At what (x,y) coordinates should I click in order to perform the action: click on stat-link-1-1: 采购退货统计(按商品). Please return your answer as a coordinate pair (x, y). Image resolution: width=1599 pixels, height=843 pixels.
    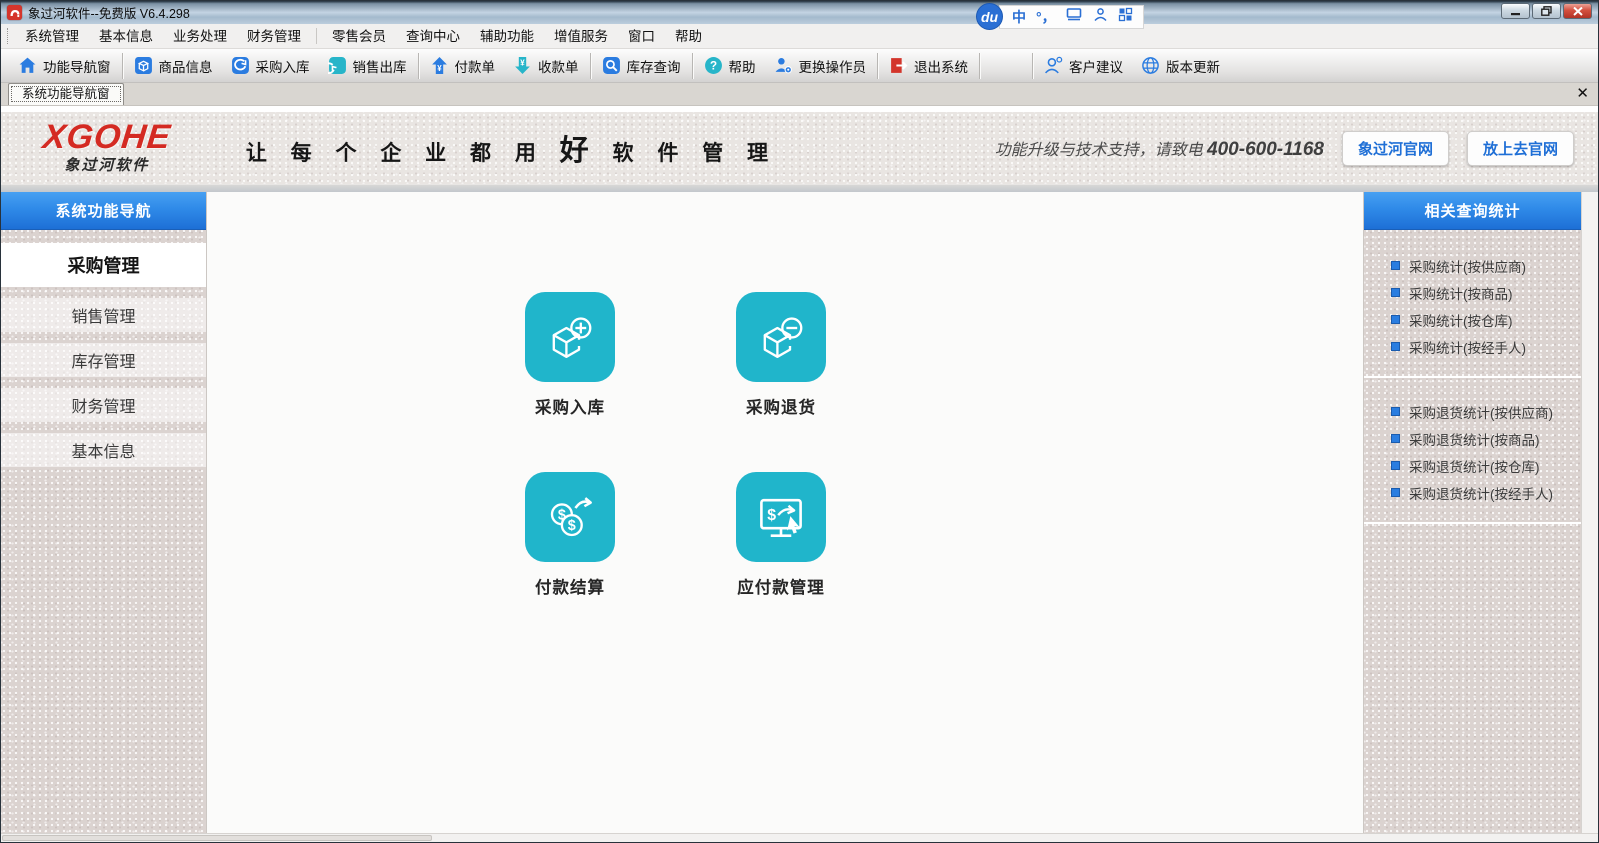
    Looking at the image, I should click on (1472, 438).